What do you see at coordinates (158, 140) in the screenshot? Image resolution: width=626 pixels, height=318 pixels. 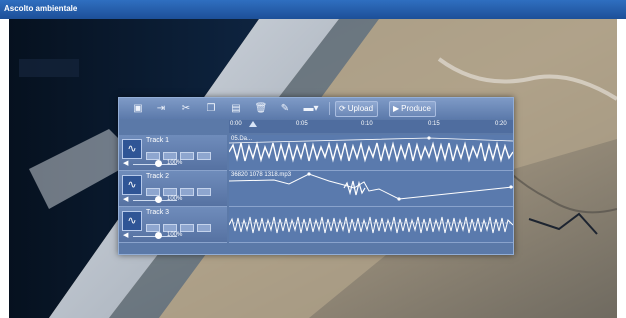 I see `track-name: Track 1` at bounding box center [158, 140].